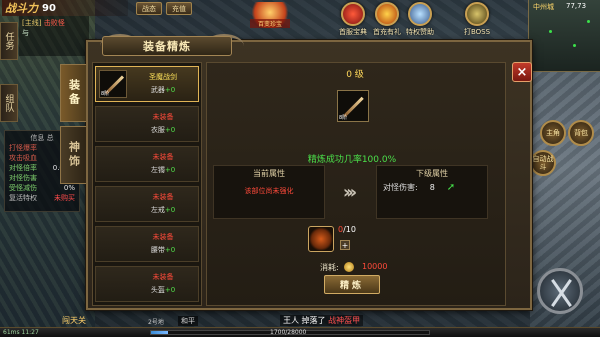  Describe the element at coordinates (23, 168) in the screenshot. I see `stat-key: 对怪倍率` at that location.